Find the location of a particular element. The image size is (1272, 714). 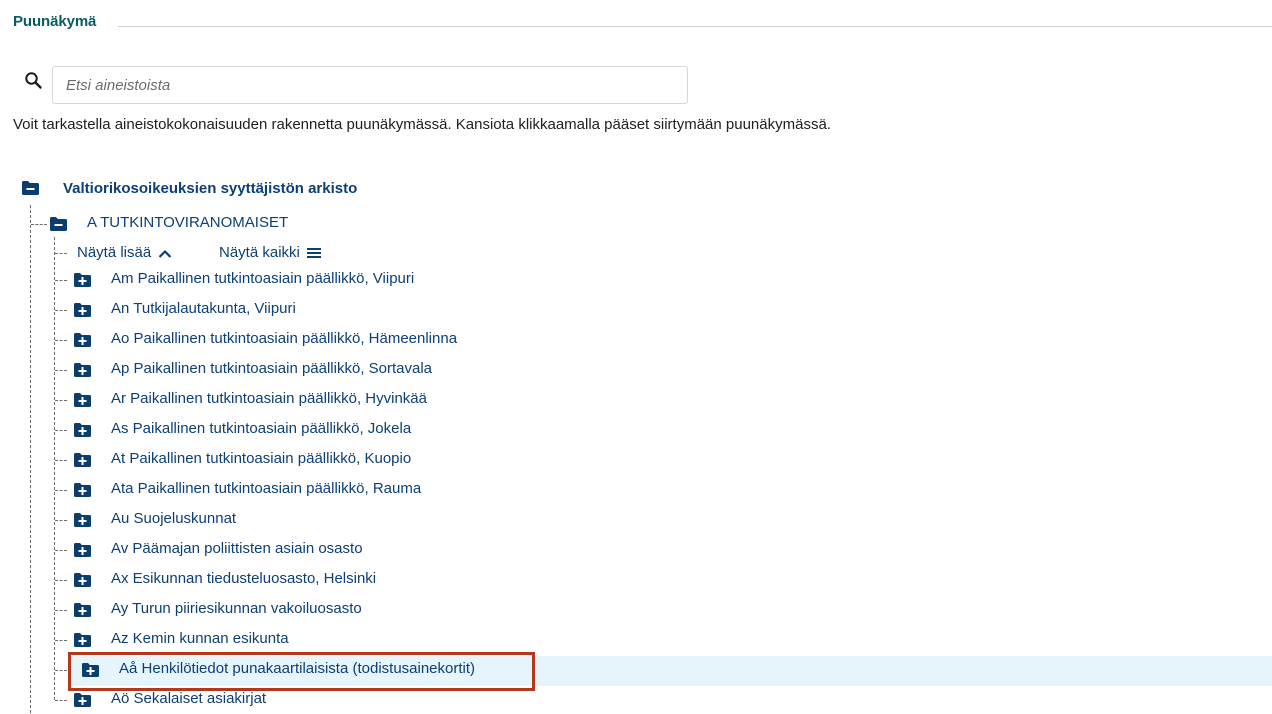

tree-item: Az Kemin kunnan esikunta is located at coordinates (636, 639).